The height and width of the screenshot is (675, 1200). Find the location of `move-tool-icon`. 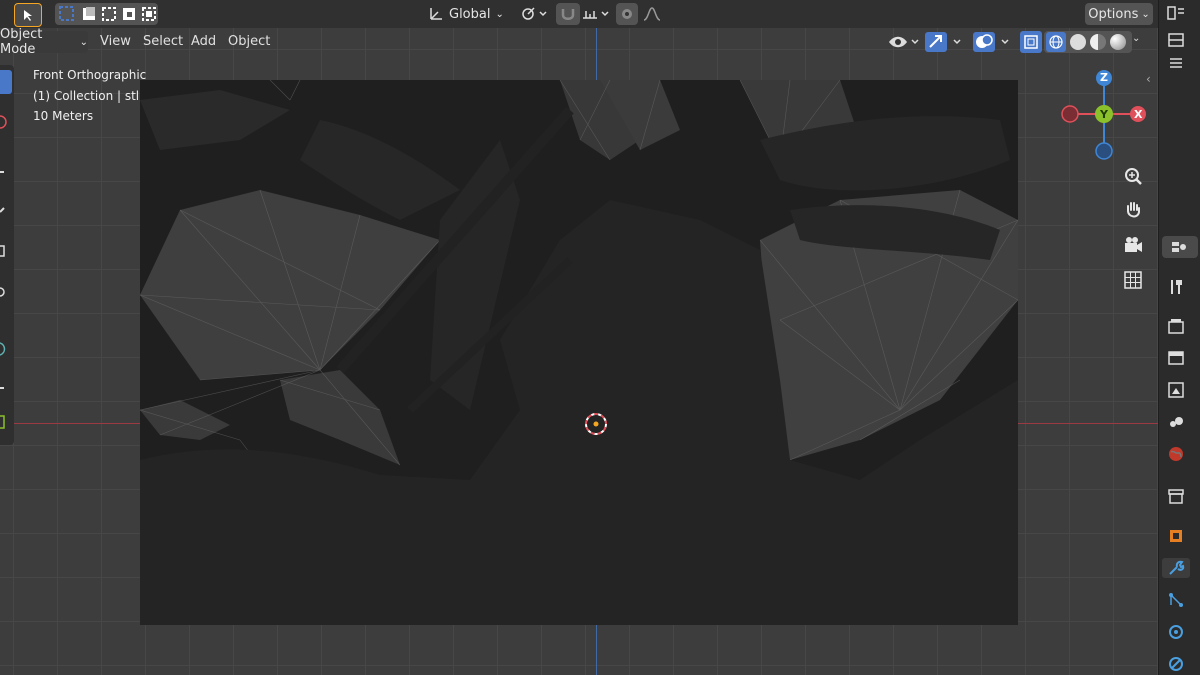

move-tool-icon is located at coordinates (6, 172).